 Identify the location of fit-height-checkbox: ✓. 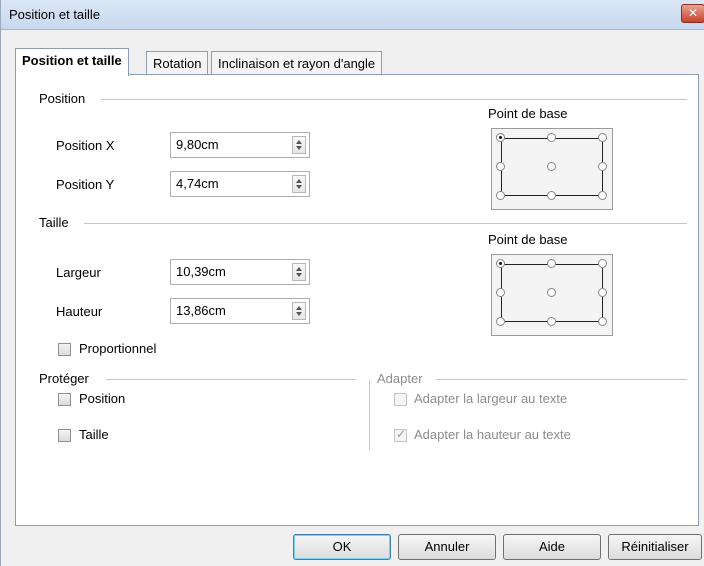
(400, 434).